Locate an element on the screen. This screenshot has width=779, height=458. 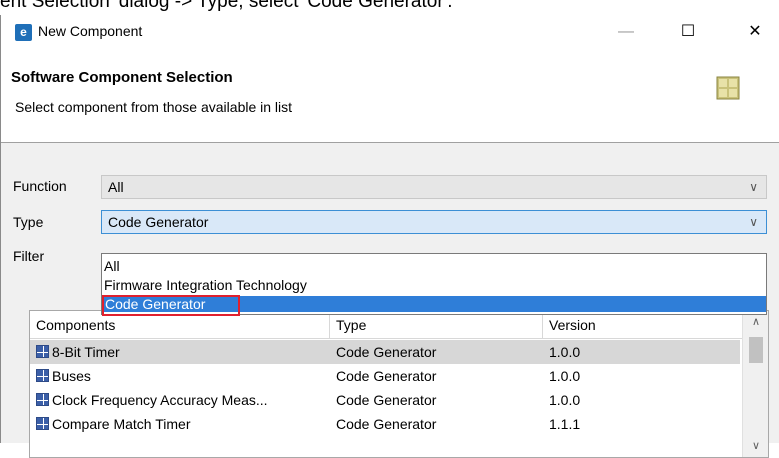
component-name-cell: Buses is located at coordinates (181, 376).